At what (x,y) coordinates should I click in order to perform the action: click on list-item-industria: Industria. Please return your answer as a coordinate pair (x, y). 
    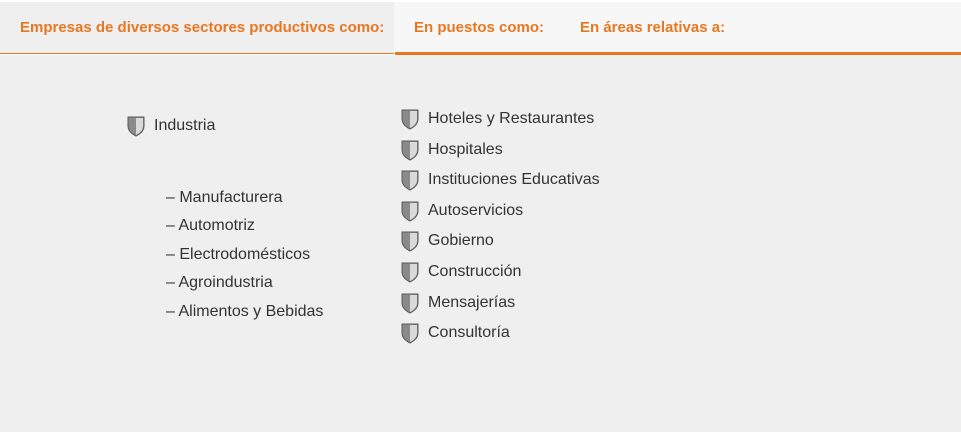
    Looking at the image, I should click on (170, 126).